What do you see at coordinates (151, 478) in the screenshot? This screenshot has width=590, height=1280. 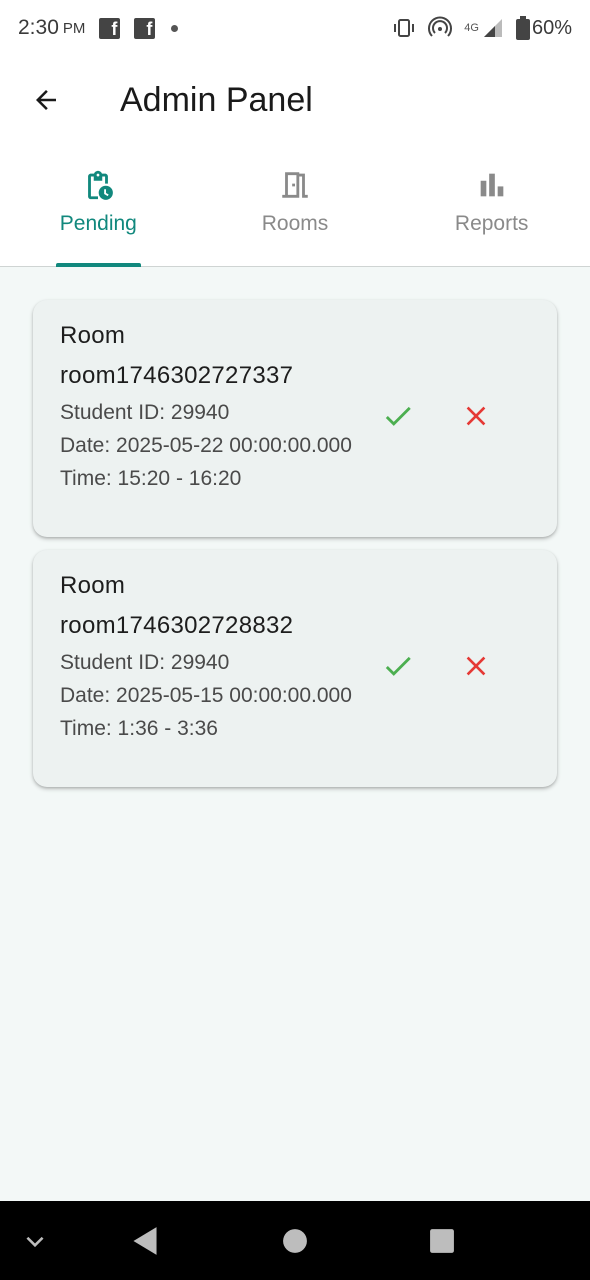 I see `request-time: Time: 15:20 - 16:20` at bounding box center [151, 478].